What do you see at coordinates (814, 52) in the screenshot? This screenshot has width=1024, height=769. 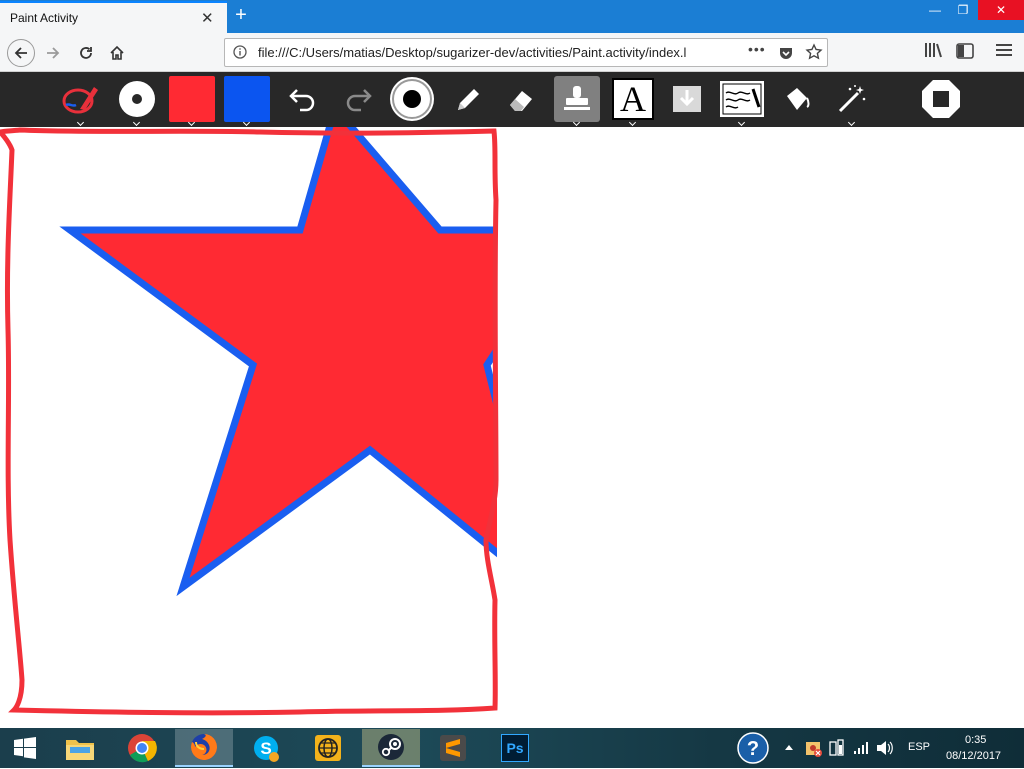 I see `bookmark-star-icon` at bounding box center [814, 52].